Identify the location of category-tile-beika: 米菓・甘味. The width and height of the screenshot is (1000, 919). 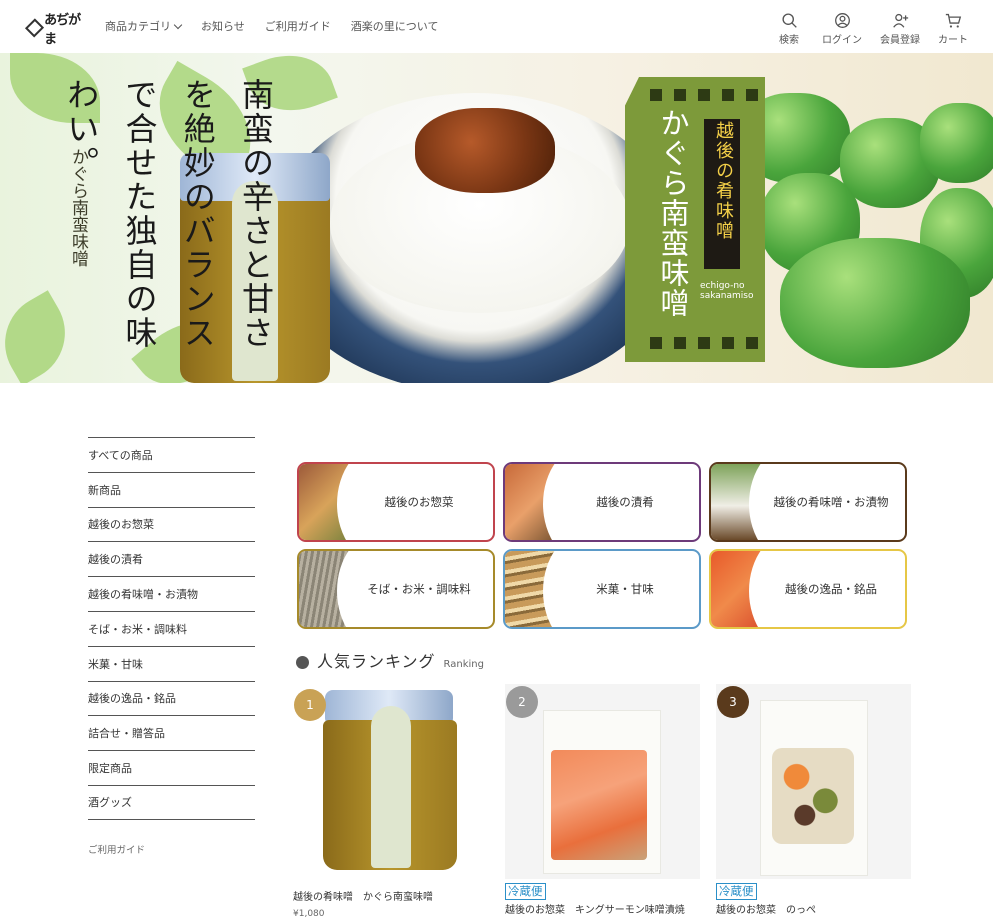
(602, 589).